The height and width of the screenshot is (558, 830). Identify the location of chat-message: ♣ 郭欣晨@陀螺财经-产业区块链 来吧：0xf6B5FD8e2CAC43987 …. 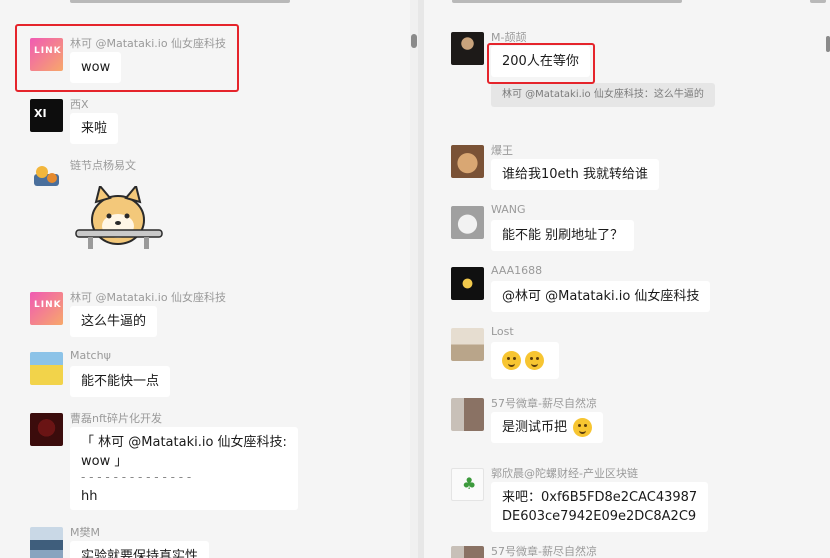
(611, 501).